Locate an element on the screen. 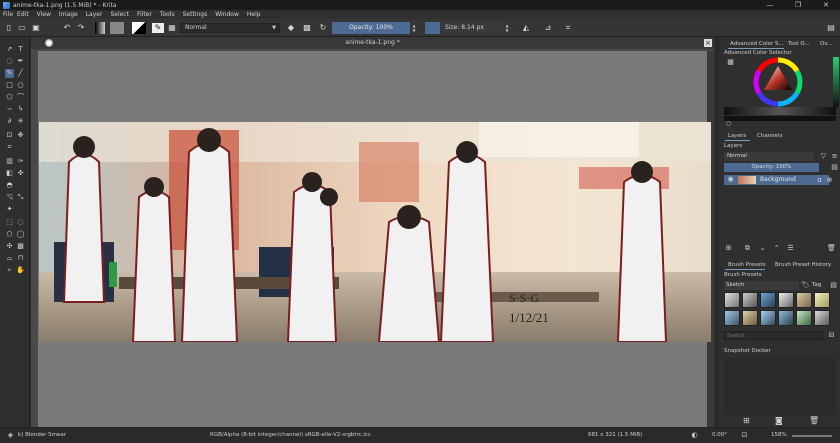 The height and width of the screenshot is (443, 840). brush-search-input is located at coordinates (774, 335).